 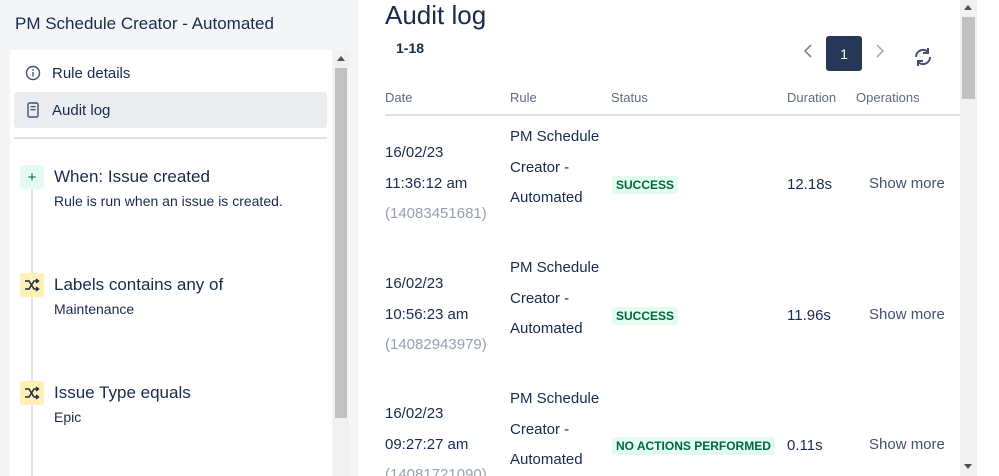 I want to click on execution-id: (14081721090), so click(x=436, y=471).